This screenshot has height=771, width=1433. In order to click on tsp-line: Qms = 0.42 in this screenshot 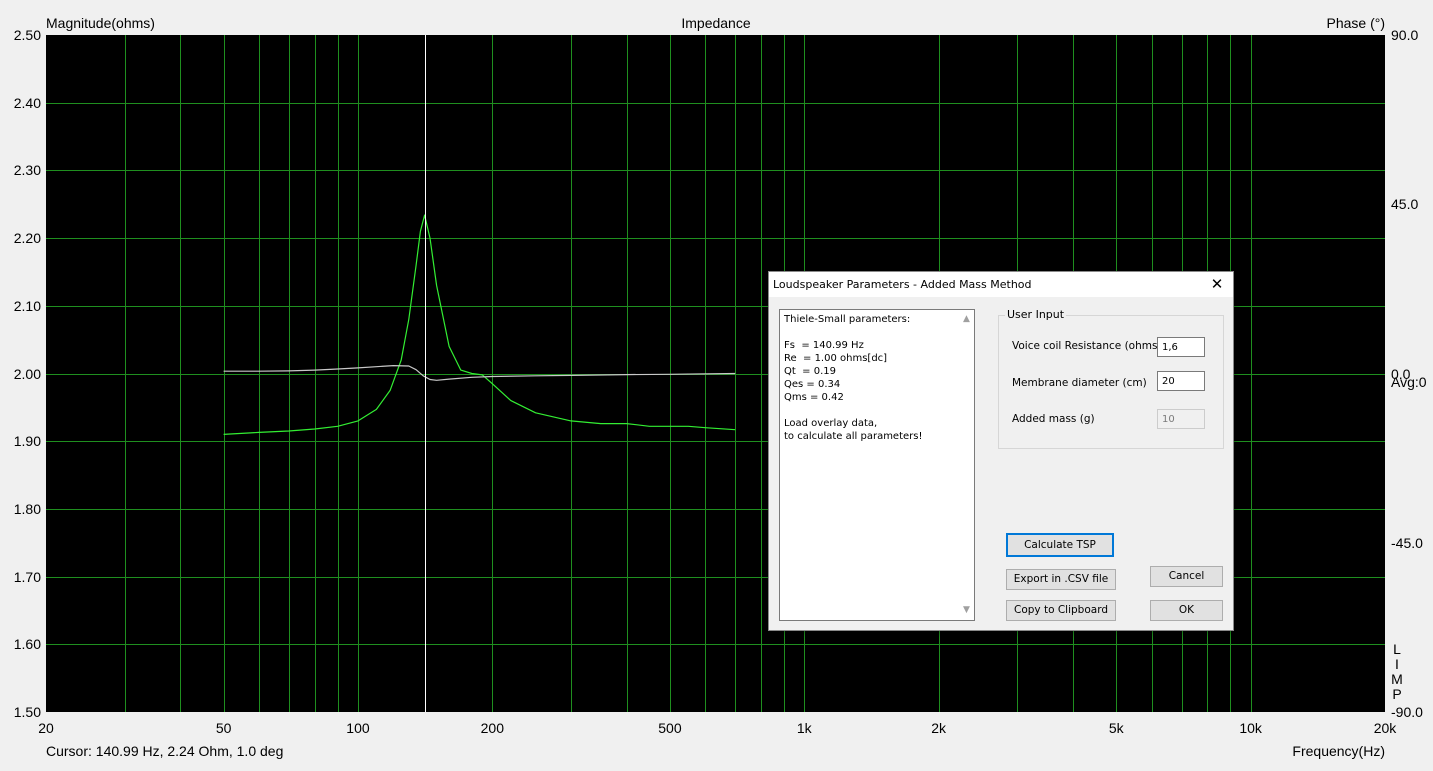, I will do `click(814, 397)`.